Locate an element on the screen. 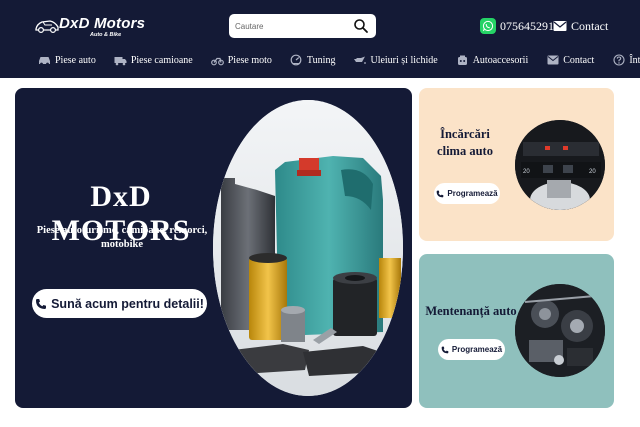  search-input is located at coordinates (291, 26).